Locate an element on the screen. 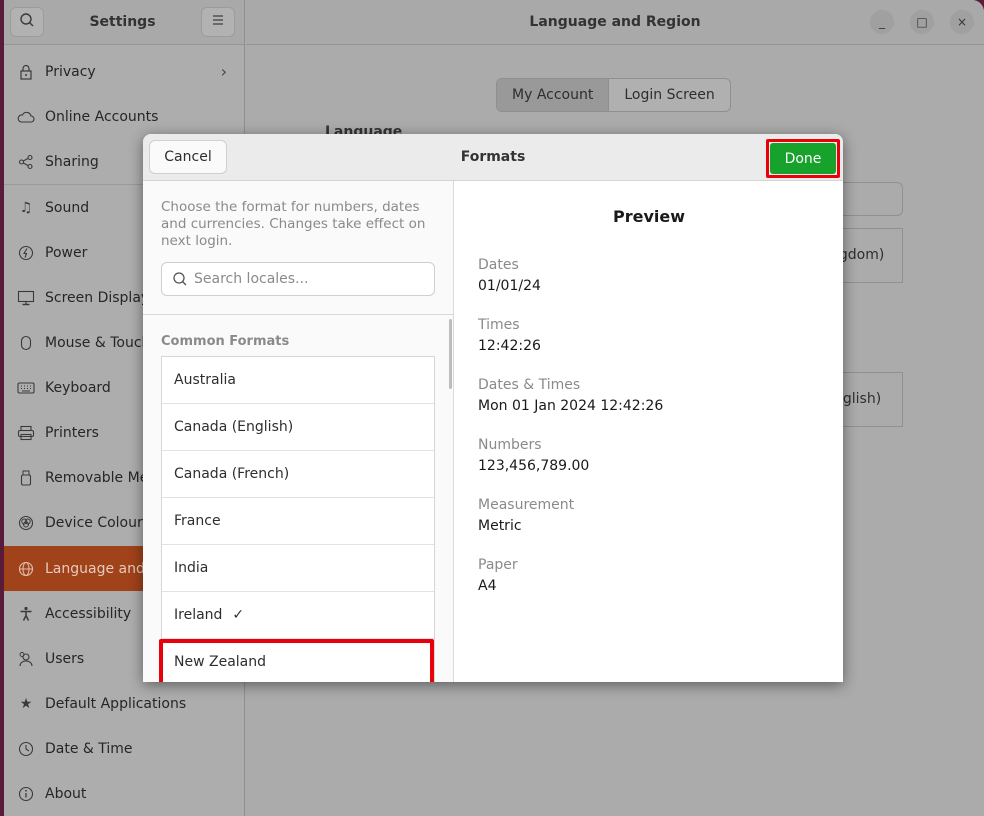  preview-label-numbers: Numbers is located at coordinates (510, 445).